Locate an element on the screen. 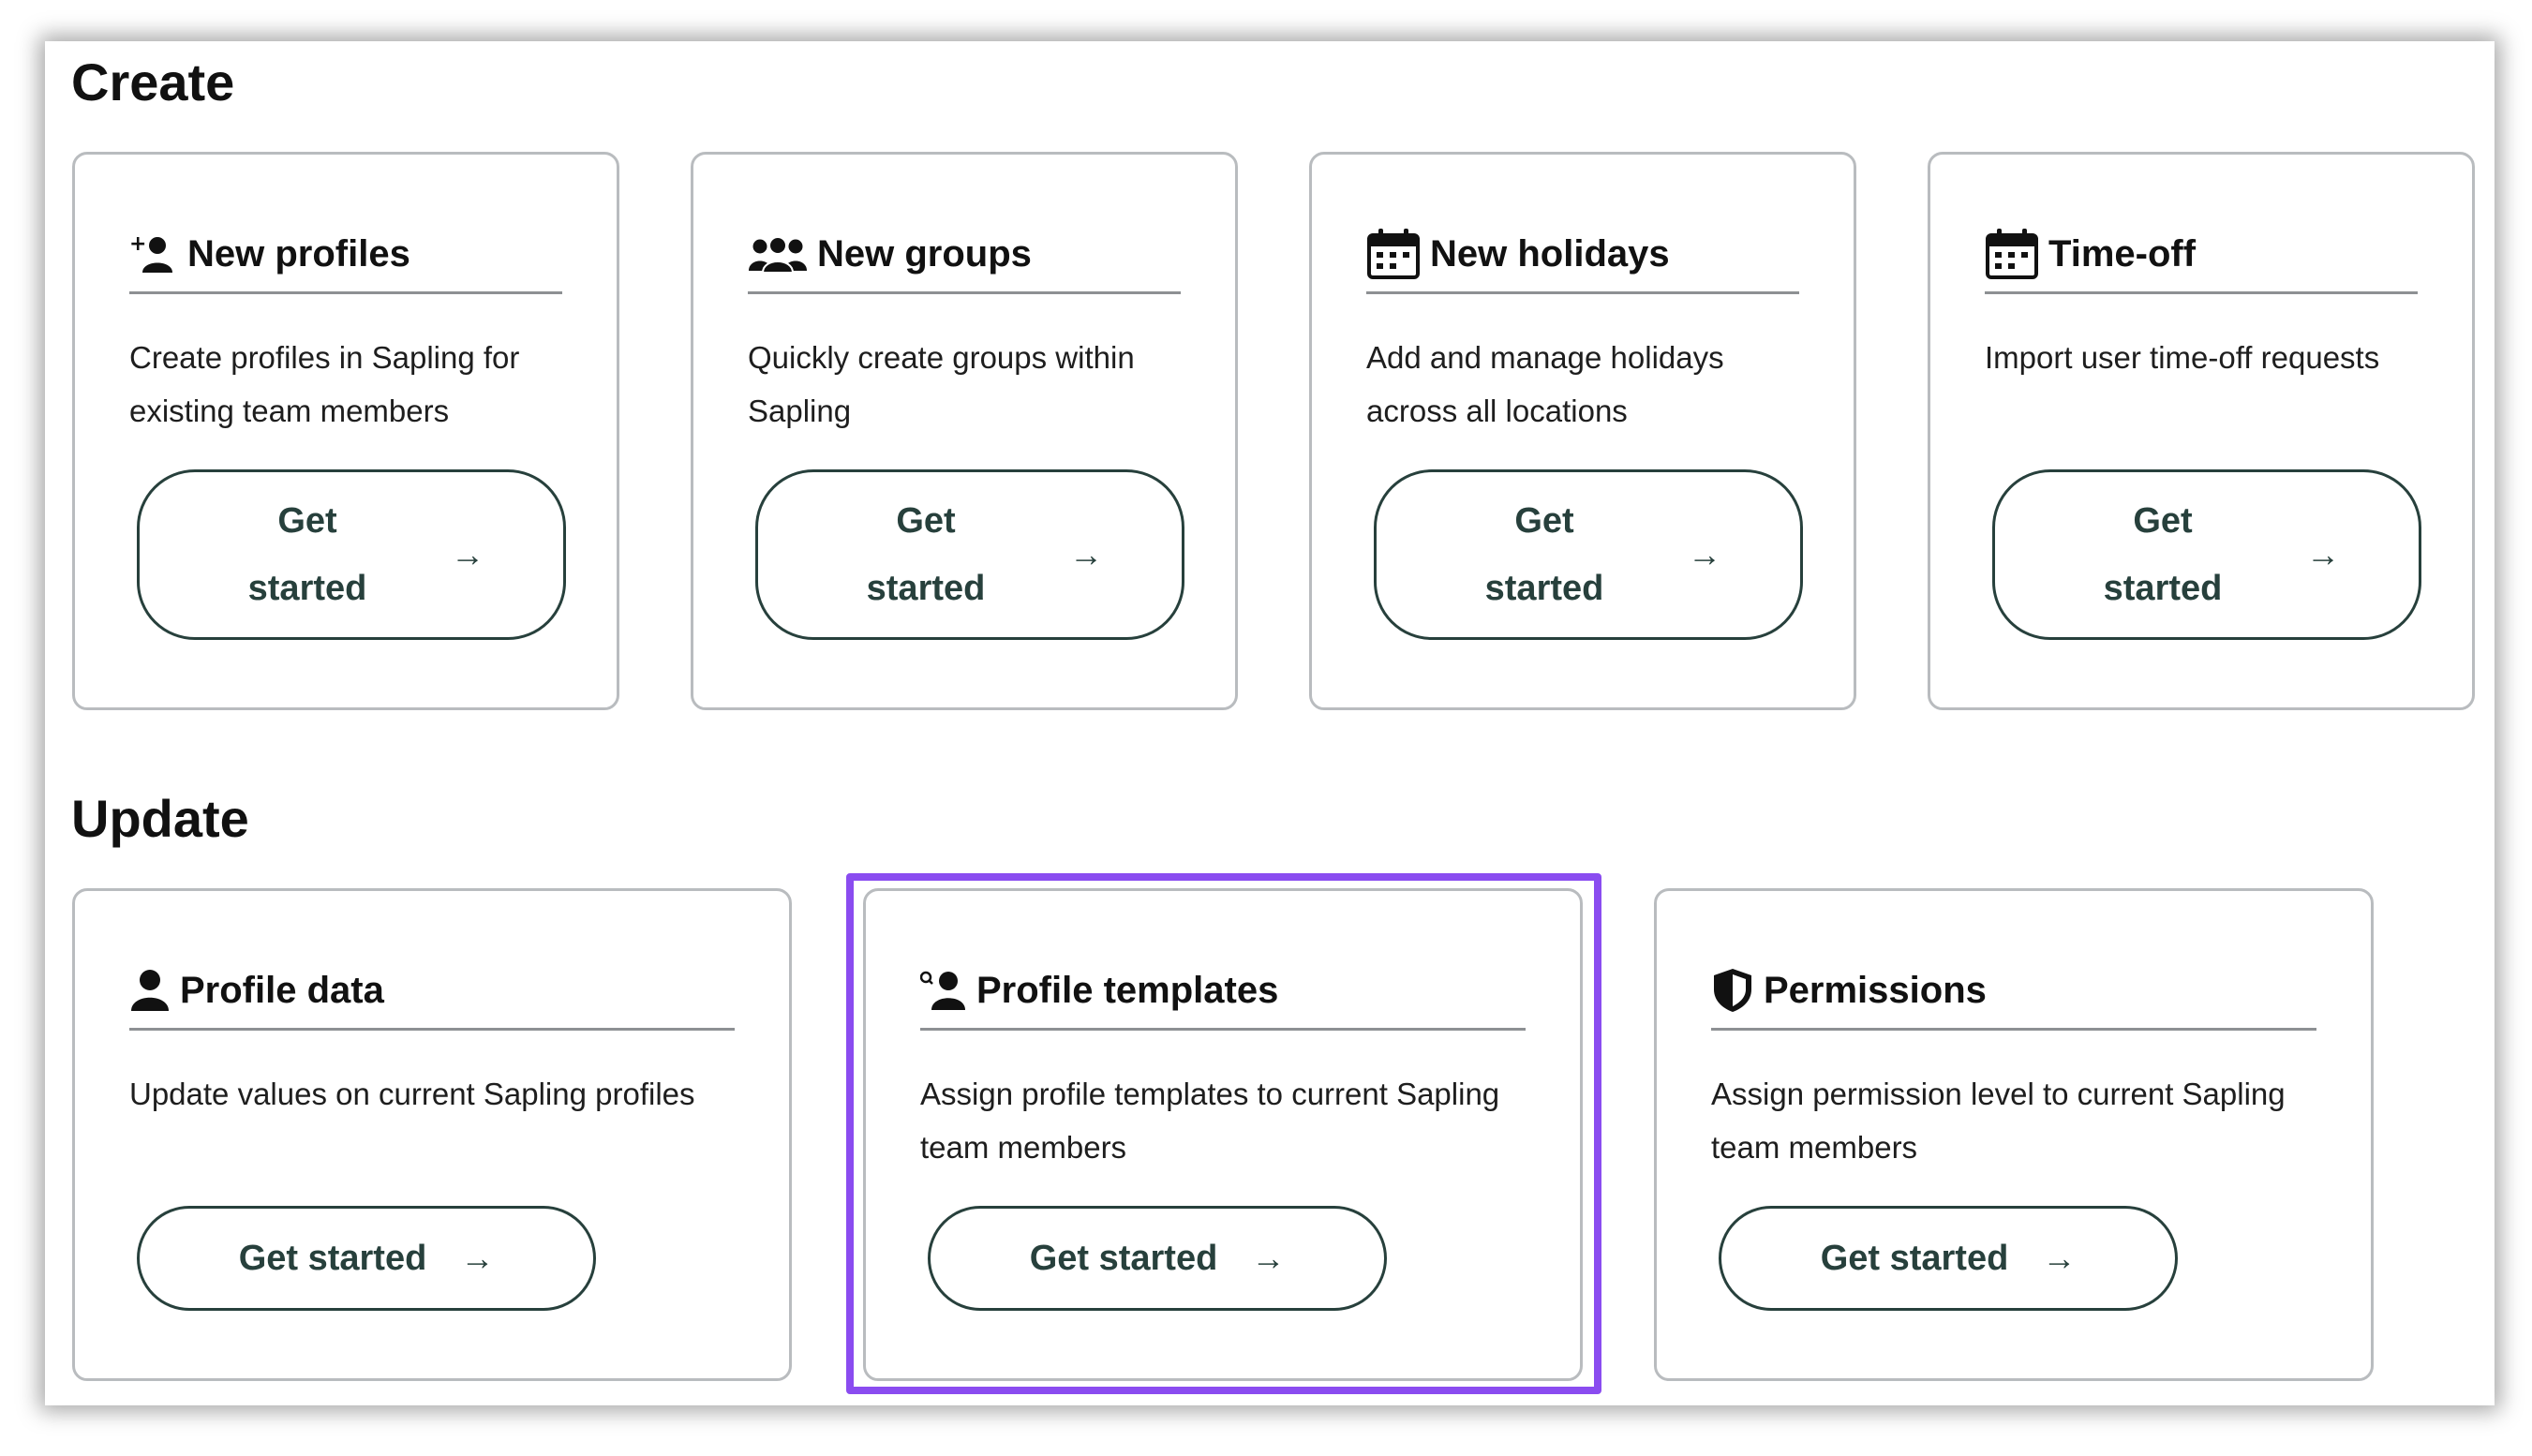 This screenshot has height=1456, width=2532. card-header: + New profiles is located at coordinates (345, 255).